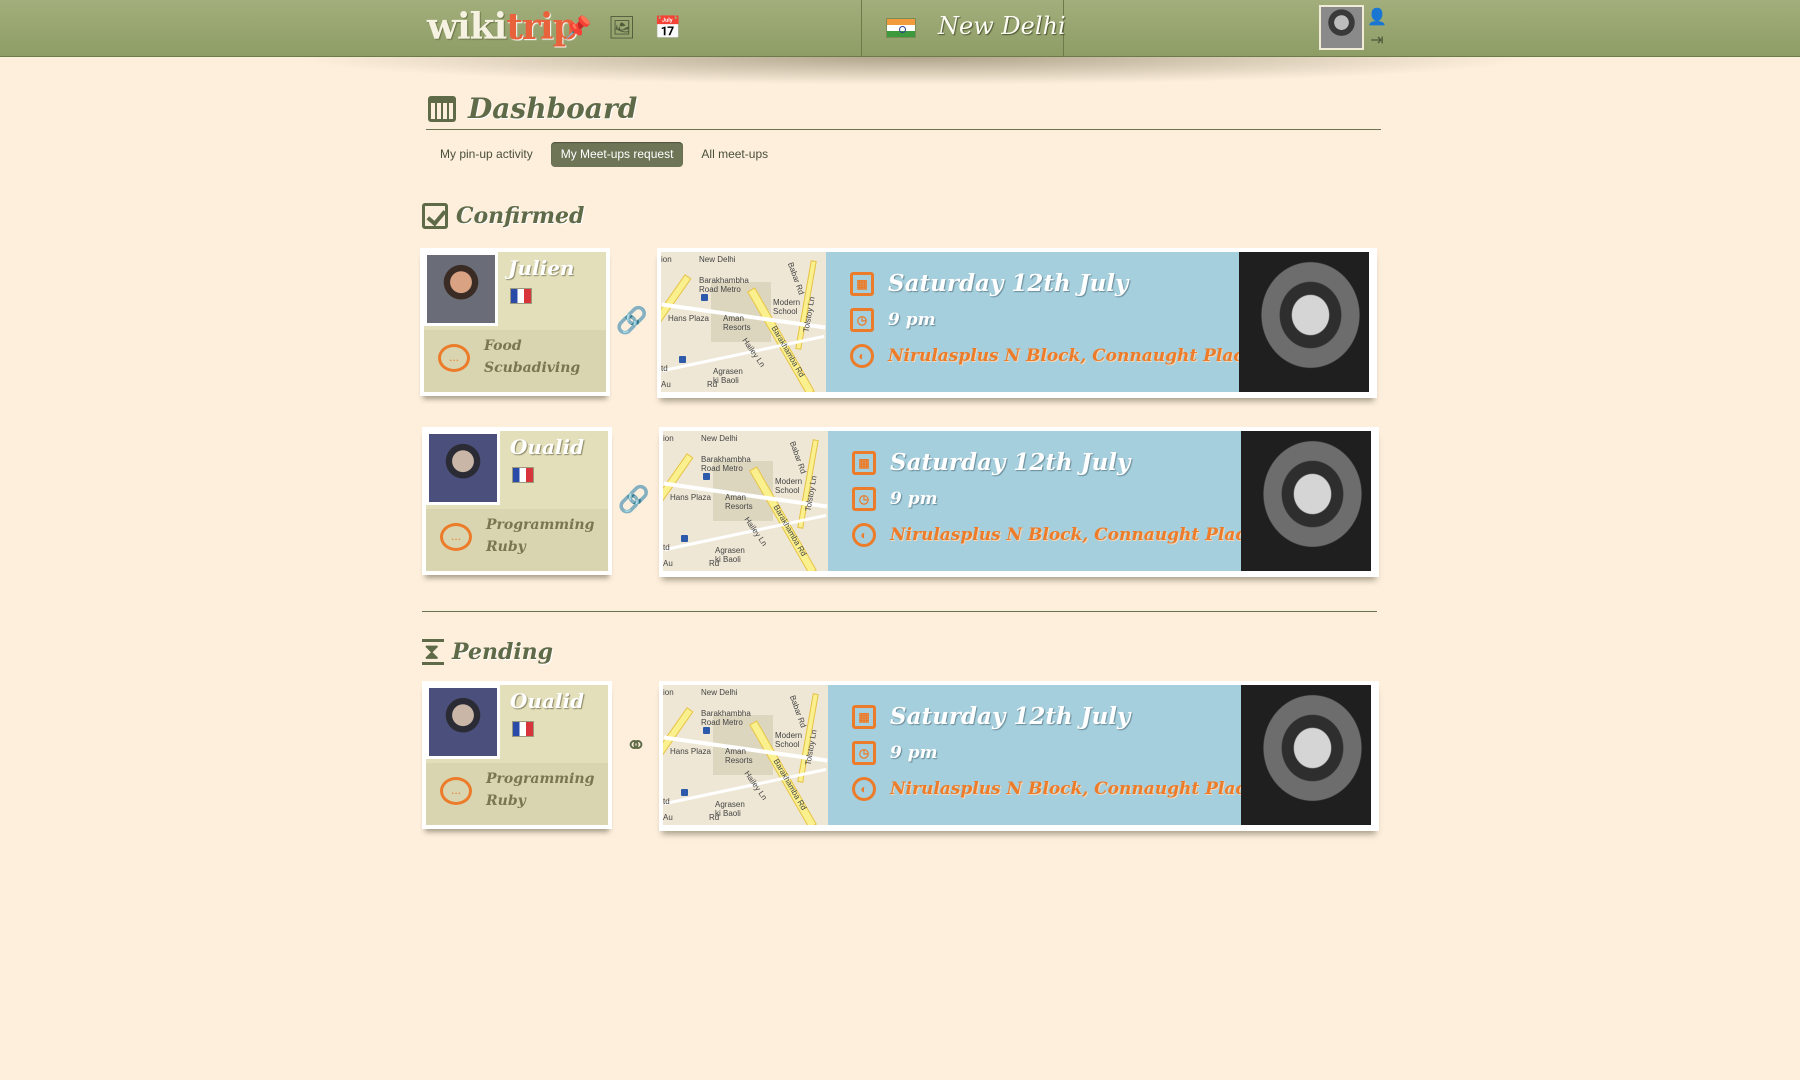 Image resolution: width=1800 pixels, height=1080 pixels. Describe the element at coordinates (903, 129) in the screenshot. I see `title-rule` at that location.